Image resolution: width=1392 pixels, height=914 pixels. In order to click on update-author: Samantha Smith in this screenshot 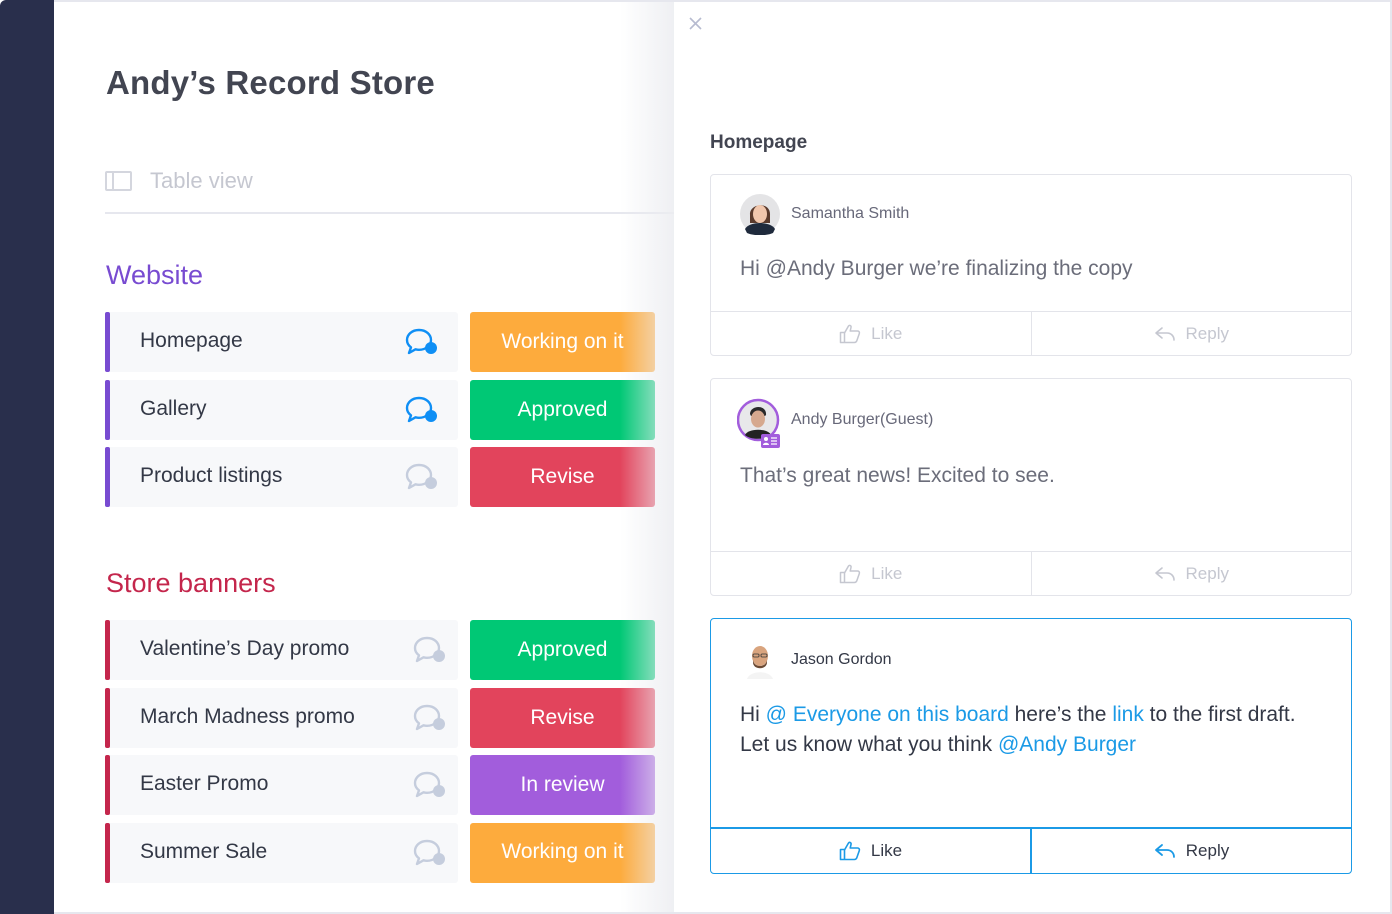, I will do `click(824, 214)`.